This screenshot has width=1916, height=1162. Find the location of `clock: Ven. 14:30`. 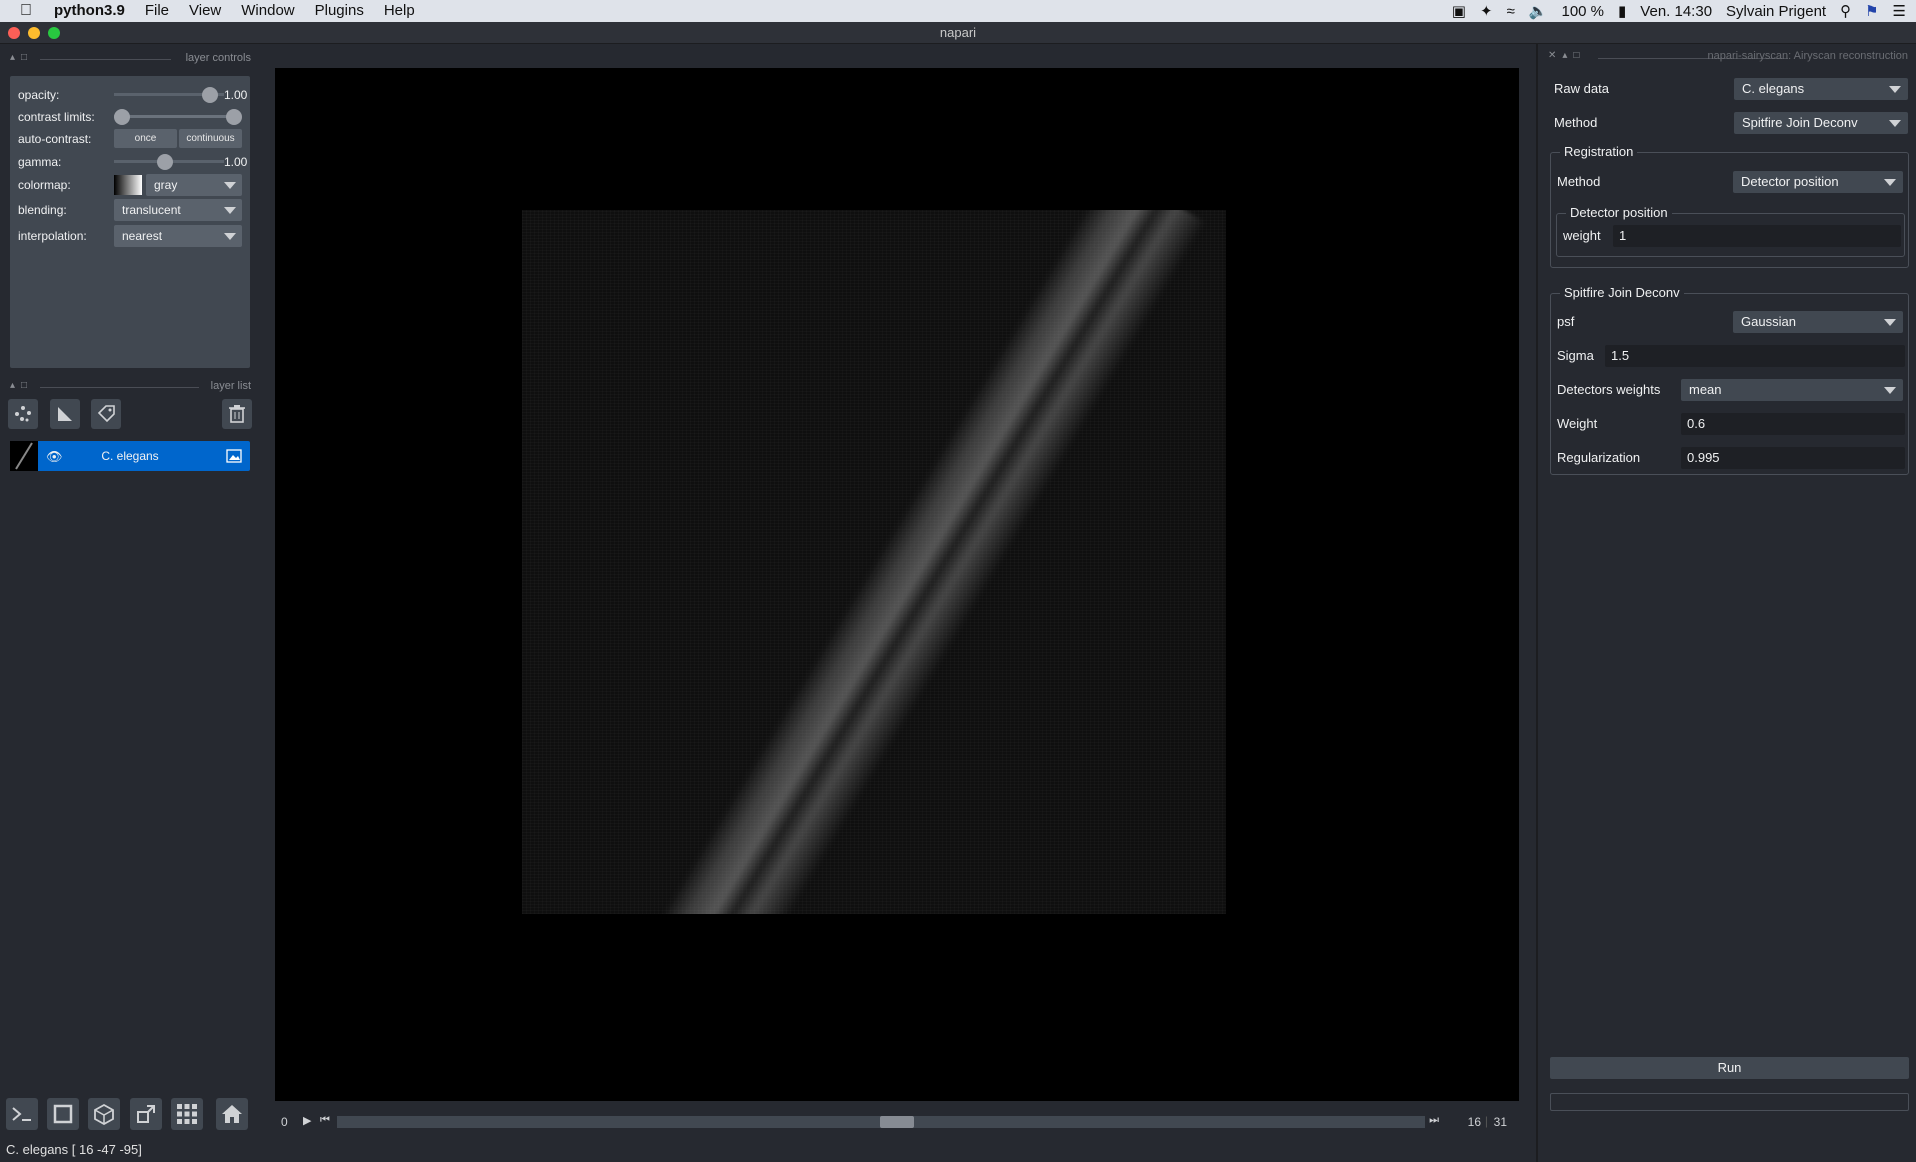

clock: Ven. 14:30 is located at coordinates (1676, 11).